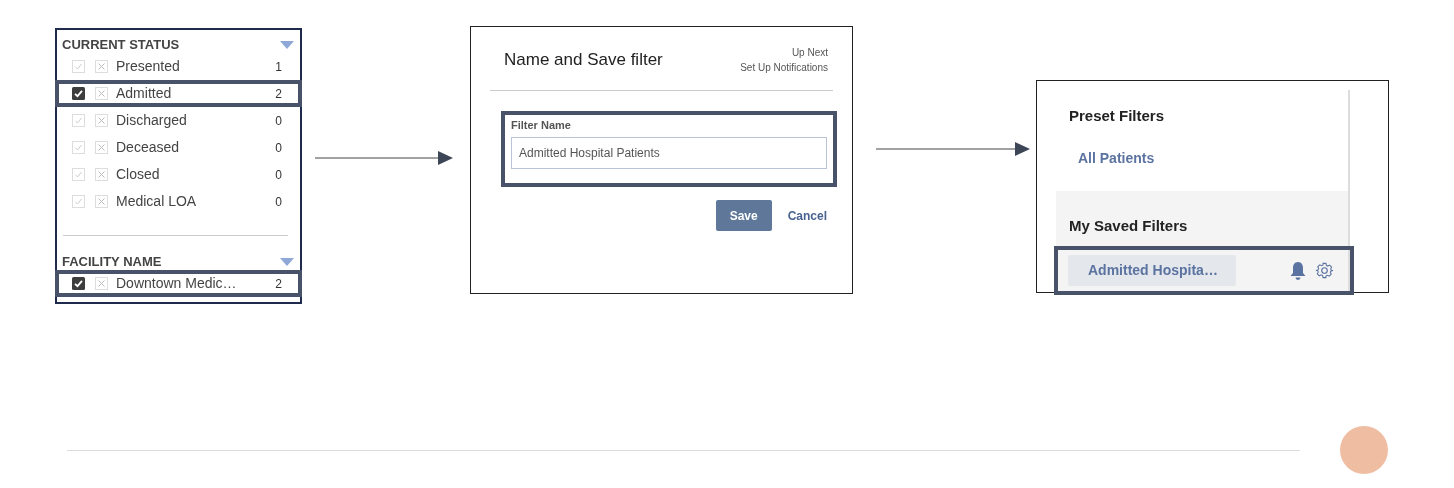 The height and width of the screenshot is (488, 1454). Describe the element at coordinates (144, 93) in the screenshot. I see `status-label: Admitted` at that location.